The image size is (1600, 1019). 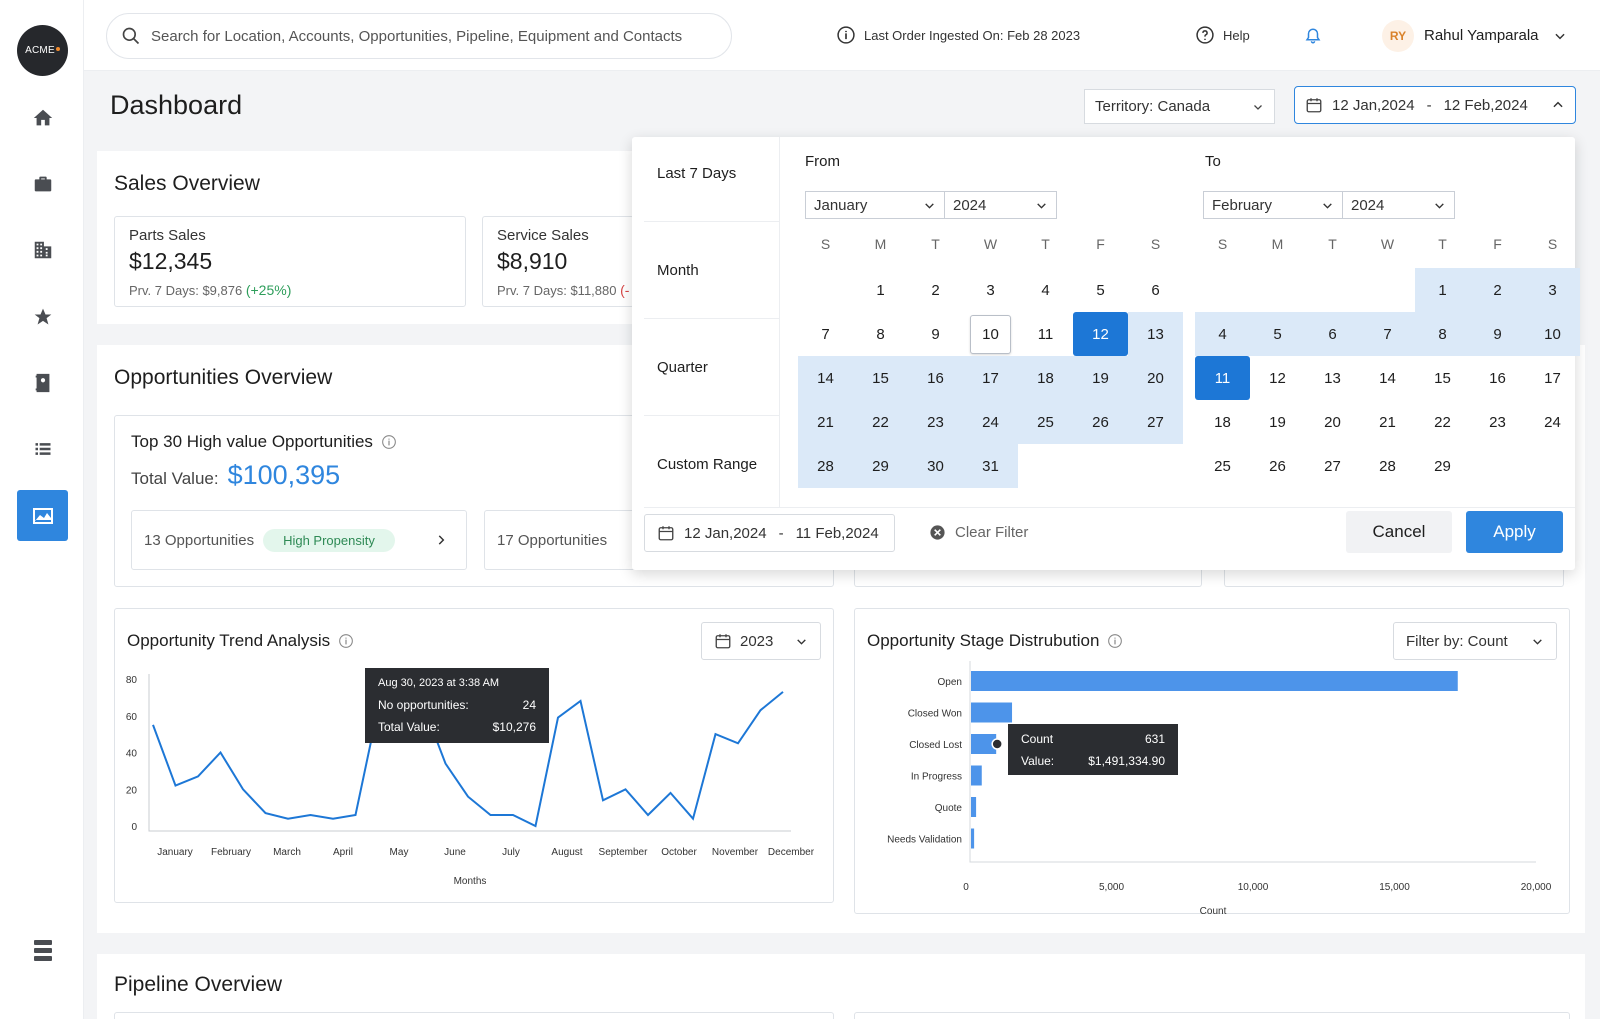 I want to click on to-year-select: 2024, so click(x=1398, y=205).